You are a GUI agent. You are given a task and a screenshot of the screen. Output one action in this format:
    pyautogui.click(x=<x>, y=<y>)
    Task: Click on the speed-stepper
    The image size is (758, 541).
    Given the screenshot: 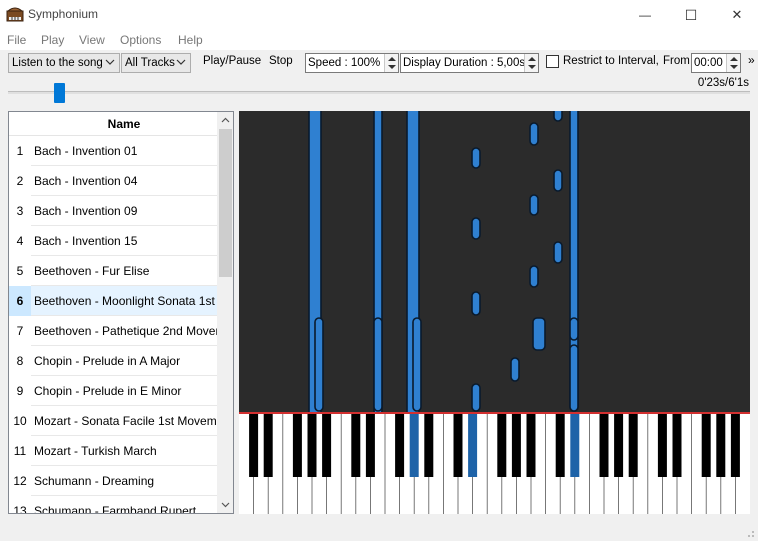 What is the action you would take?
    pyautogui.click(x=391, y=63)
    